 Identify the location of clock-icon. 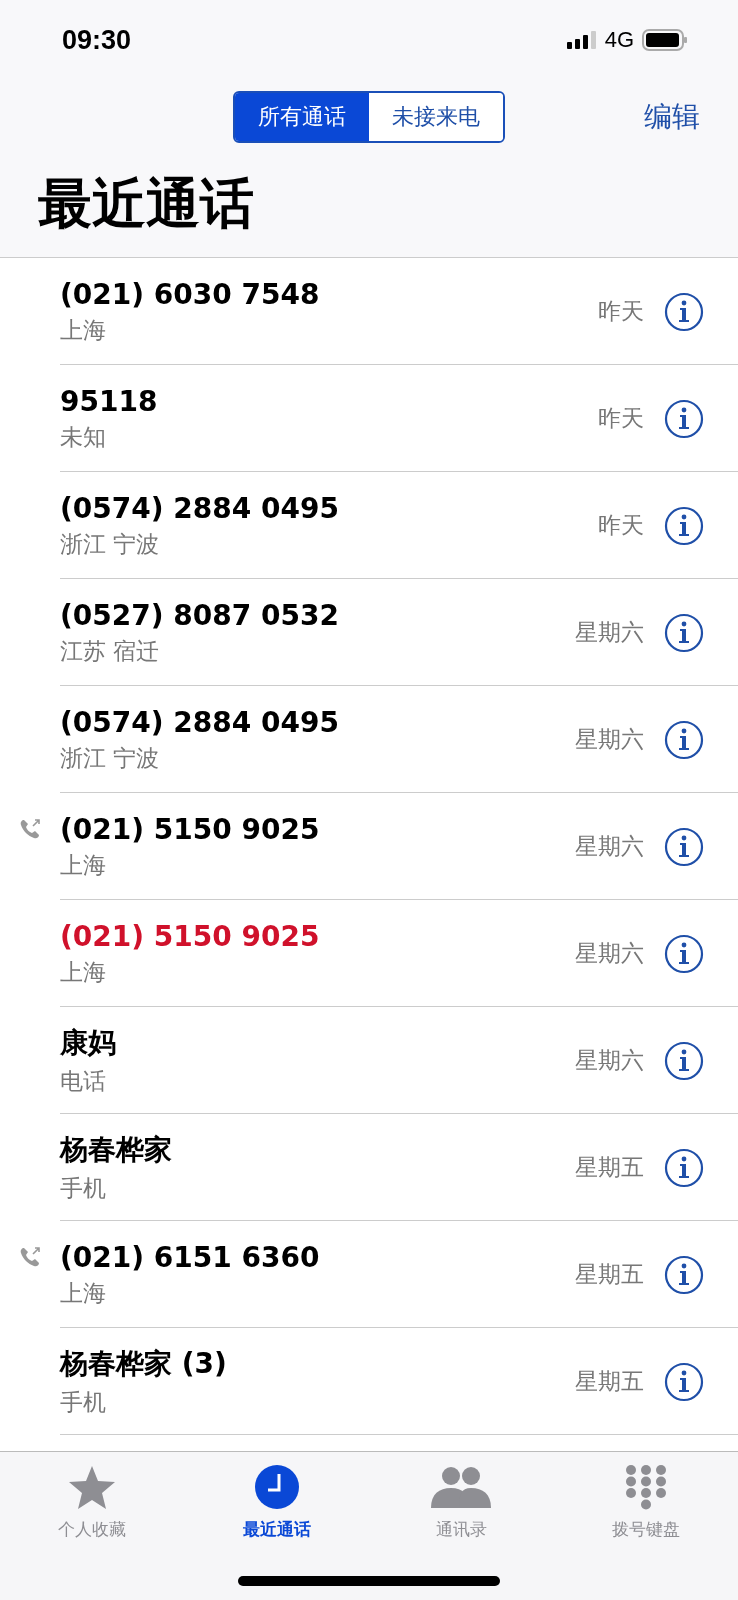
(276, 1487).